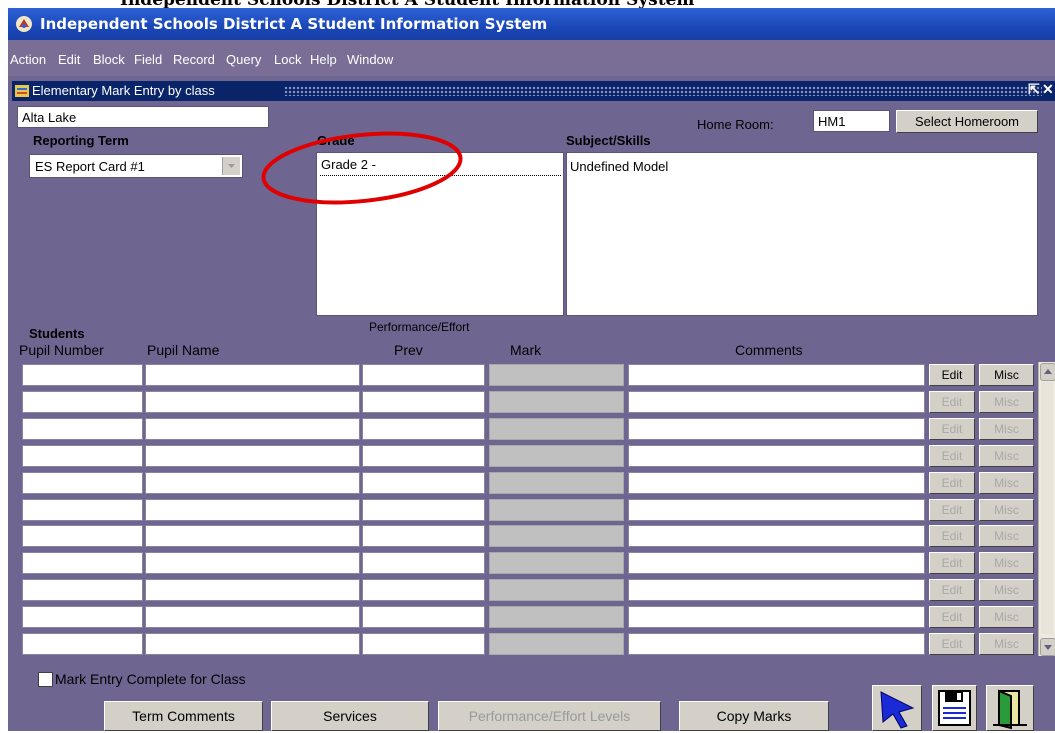 The height and width of the screenshot is (733, 1055). Describe the element at coordinates (69, 59) in the screenshot. I see `menu-edit: Edit` at that location.